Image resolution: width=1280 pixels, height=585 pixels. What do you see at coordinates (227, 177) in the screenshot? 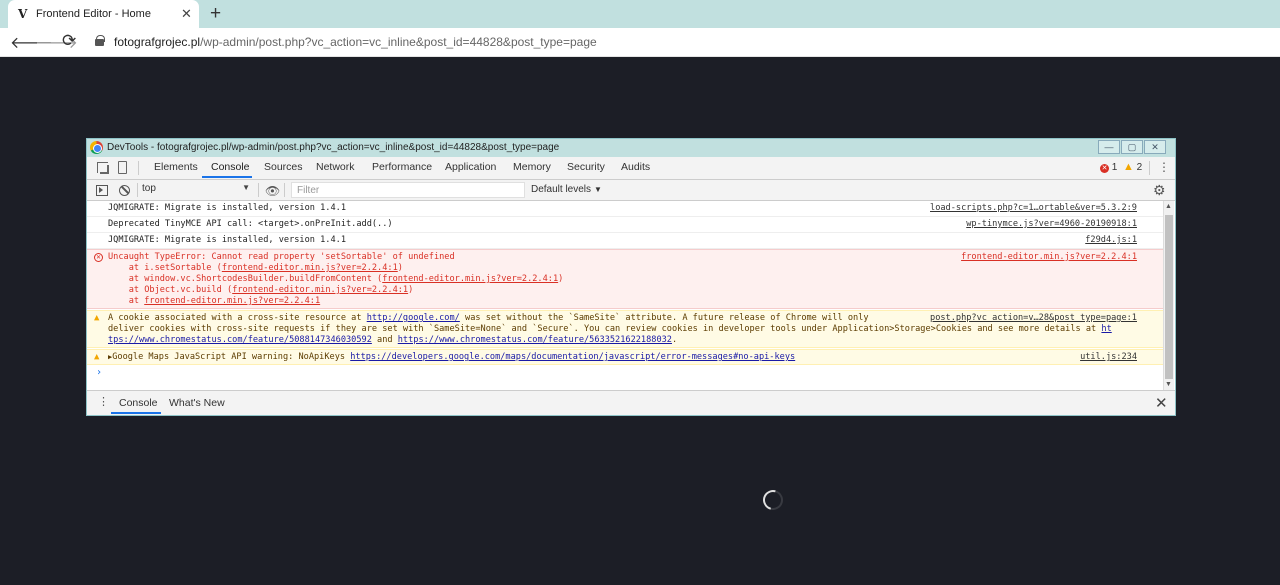
I see `active-tab-indicator` at bounding box center [227, 177].